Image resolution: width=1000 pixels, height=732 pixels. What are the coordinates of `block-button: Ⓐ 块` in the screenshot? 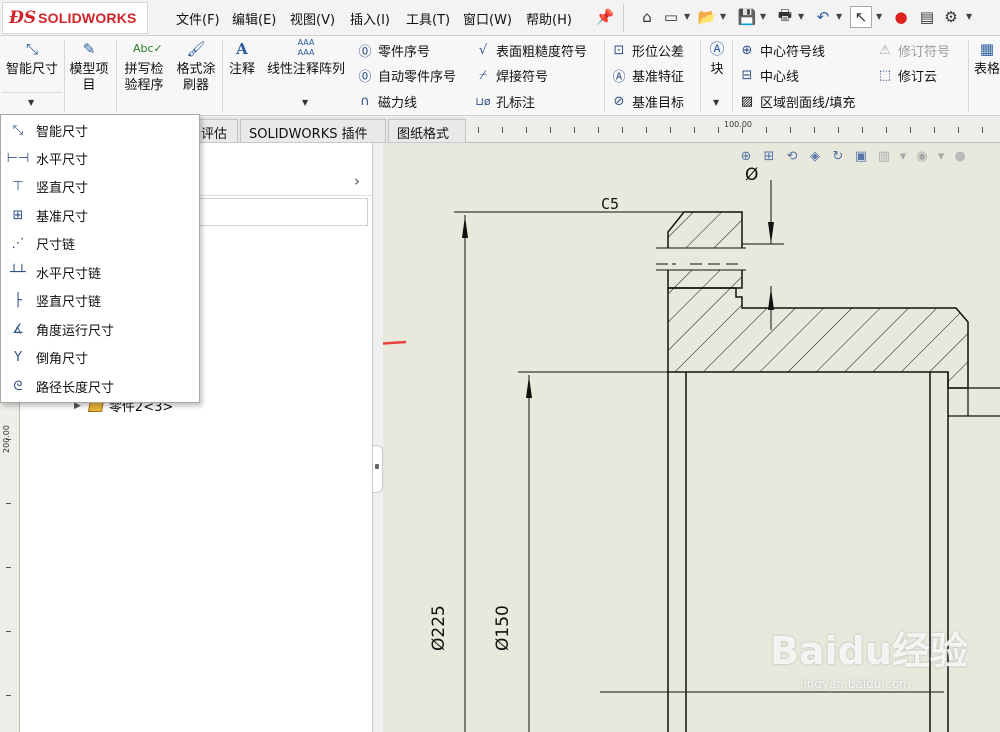 It's located at (717, 58).